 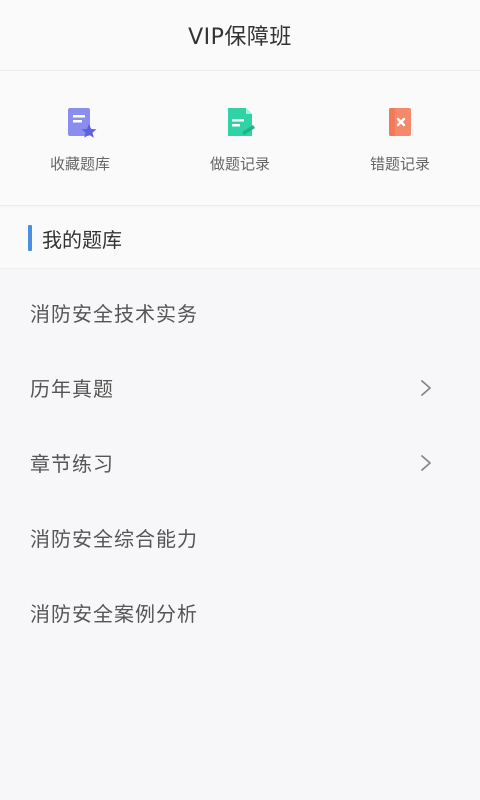 I want to click on page-title: VIP保障班, so click(x=240, y=37).